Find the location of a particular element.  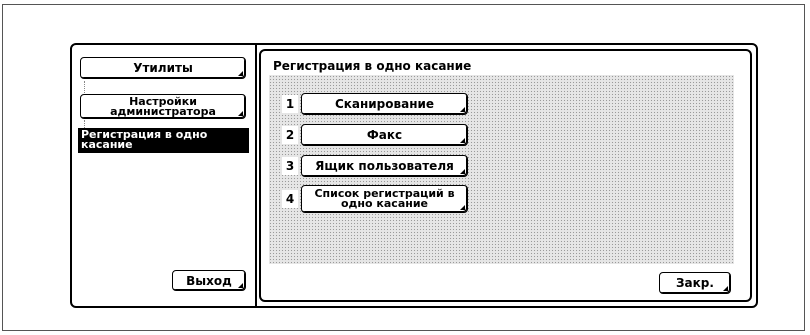

user-box-label: Ящик пользователя is located at coordinates (384, 166).